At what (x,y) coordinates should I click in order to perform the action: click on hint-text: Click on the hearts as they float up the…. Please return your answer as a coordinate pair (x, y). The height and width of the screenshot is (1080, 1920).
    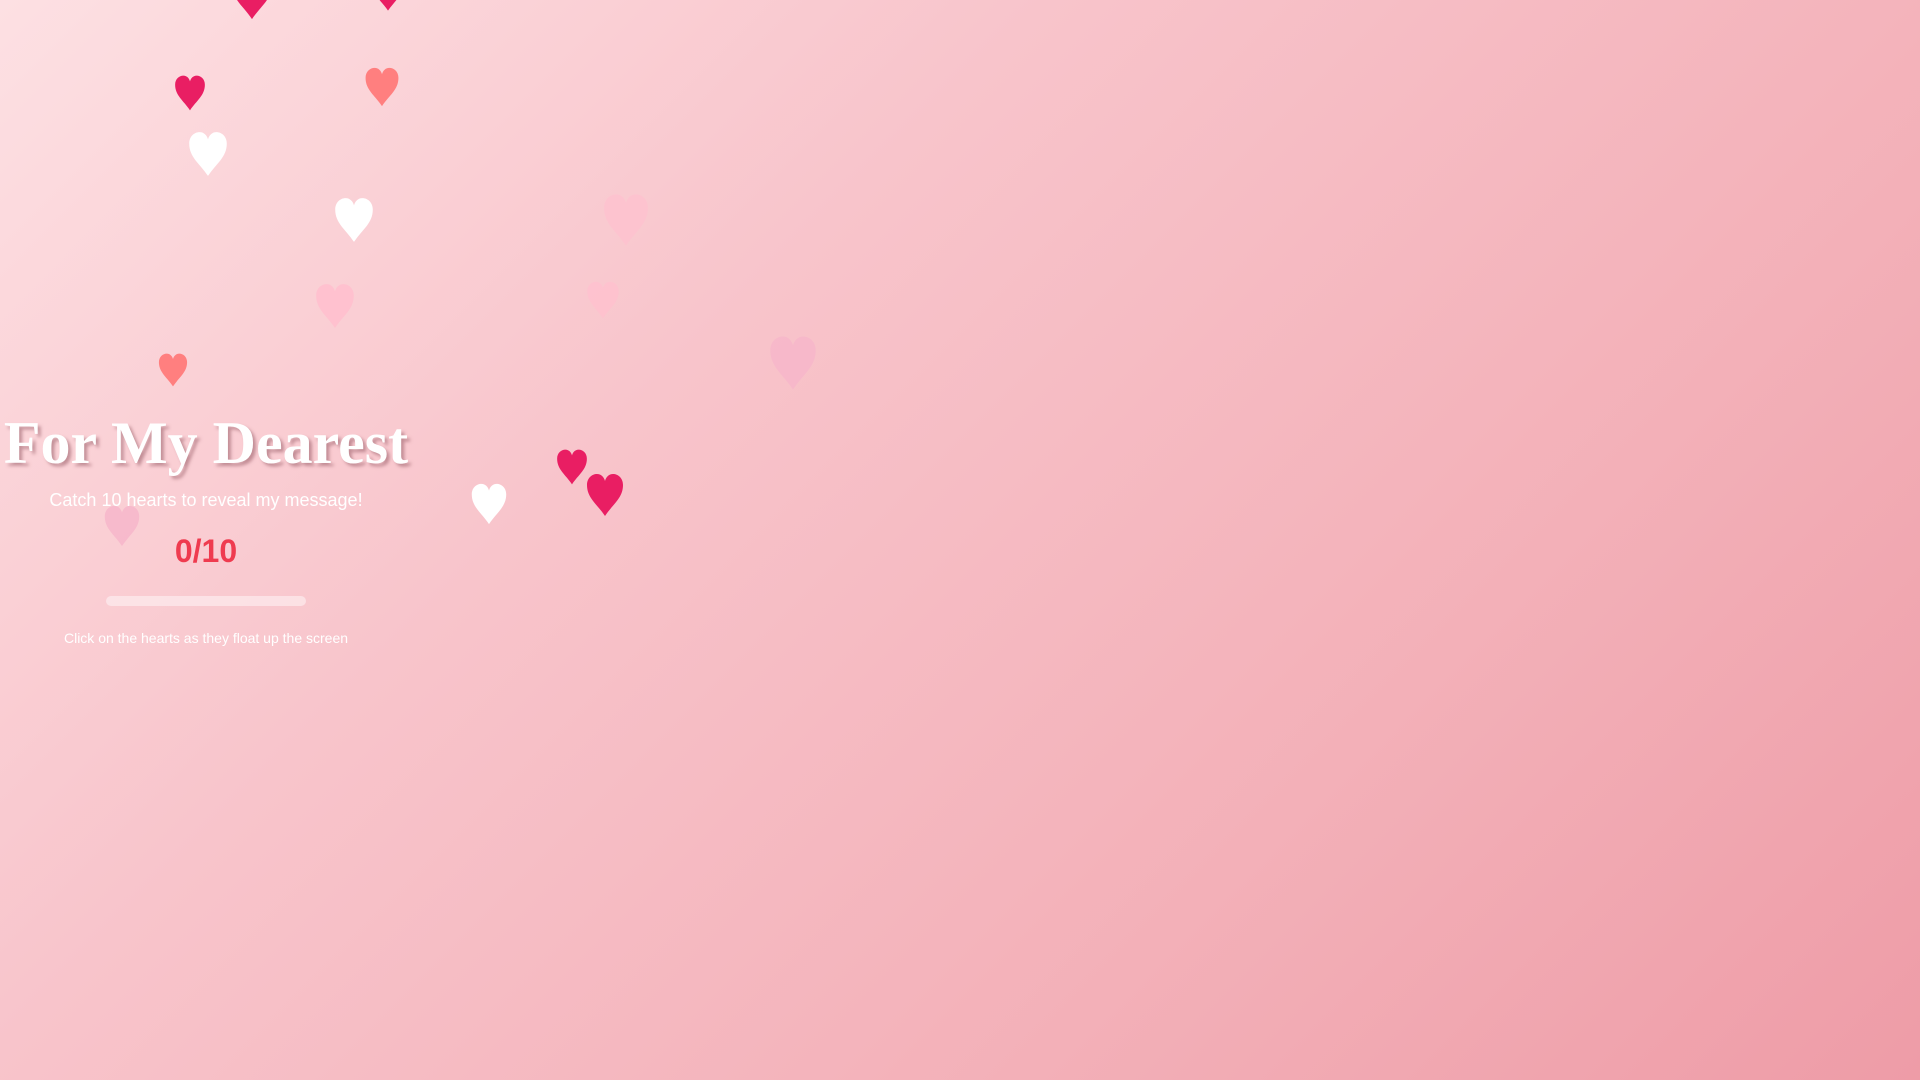
    Looking at the image, I should click on (206, 638).